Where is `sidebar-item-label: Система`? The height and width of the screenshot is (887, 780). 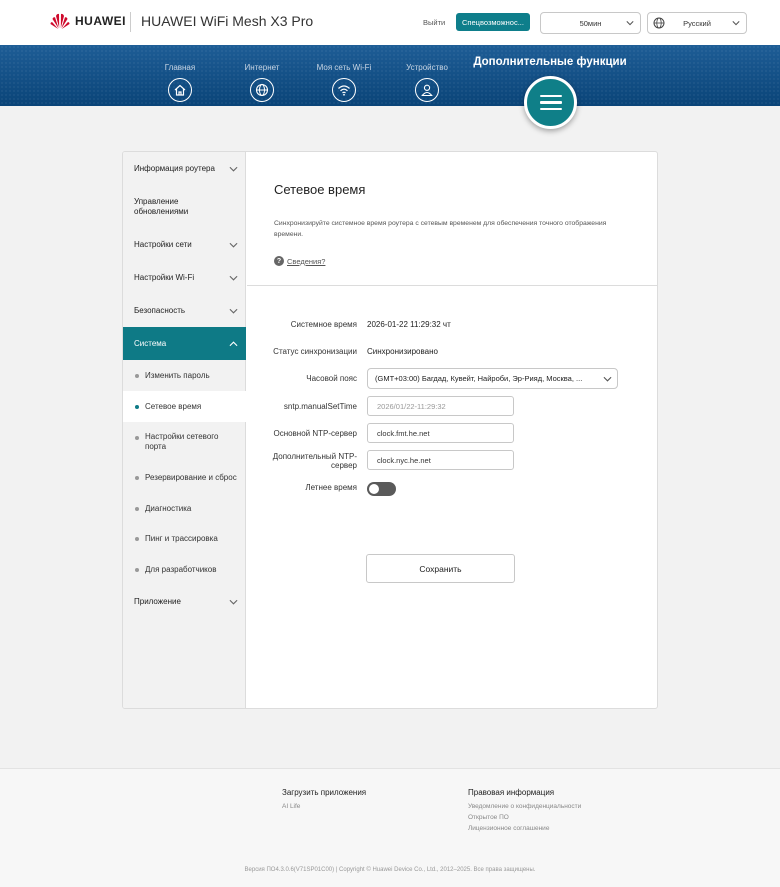 sidebar-item-label: Система is located at coordinates (150, 343).